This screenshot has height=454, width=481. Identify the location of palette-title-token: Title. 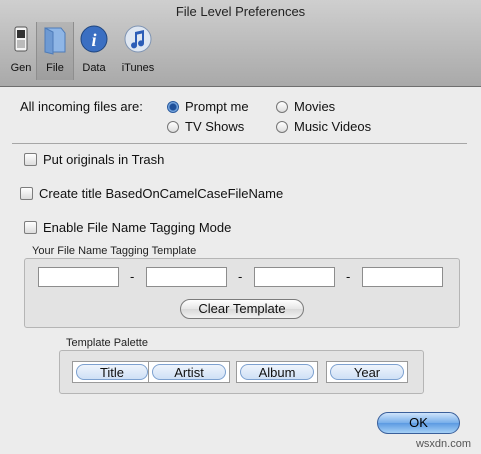
(112, 372).